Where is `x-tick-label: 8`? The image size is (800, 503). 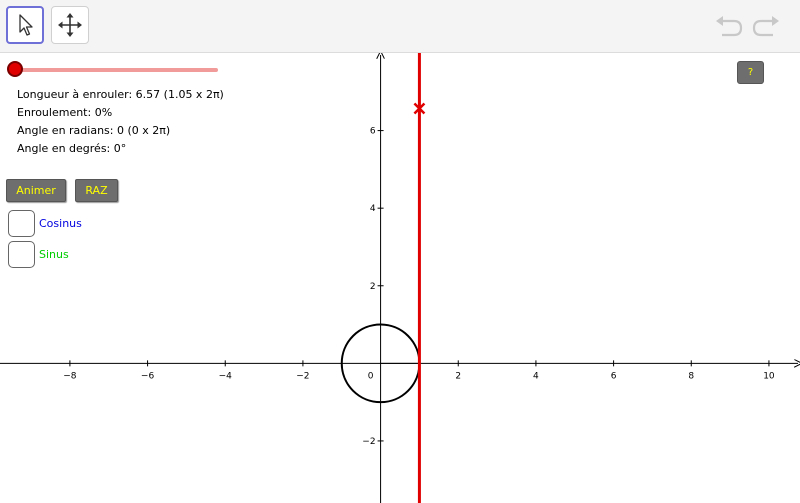 x-tick-label: 8 is located at coordinates (691, 376).